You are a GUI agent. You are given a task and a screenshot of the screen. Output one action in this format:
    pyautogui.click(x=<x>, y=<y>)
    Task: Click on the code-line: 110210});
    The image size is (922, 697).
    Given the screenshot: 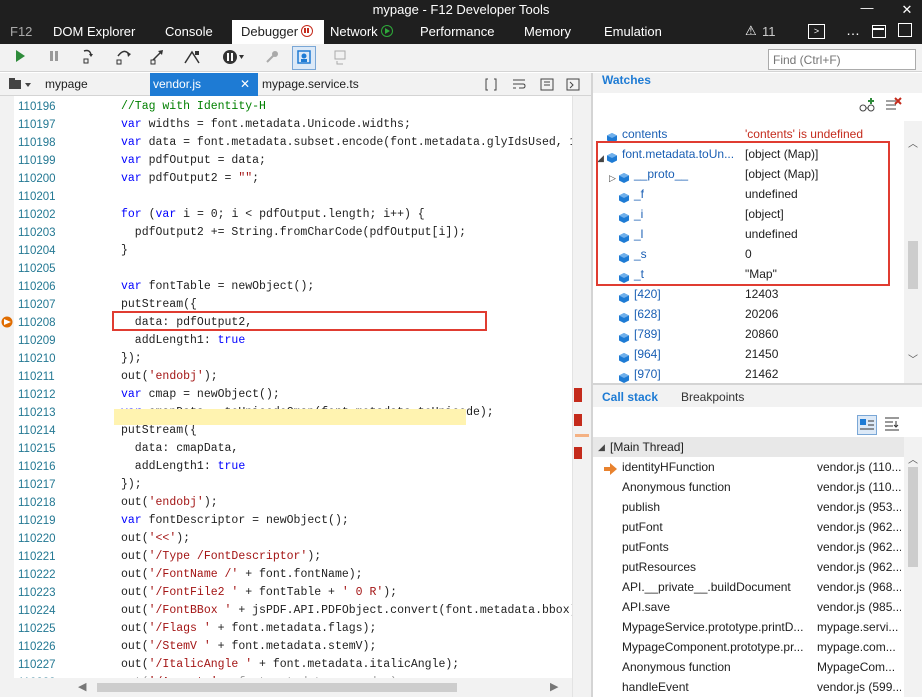 What is the action you would take?
    pyautogui.click(x=286, y=359)
    